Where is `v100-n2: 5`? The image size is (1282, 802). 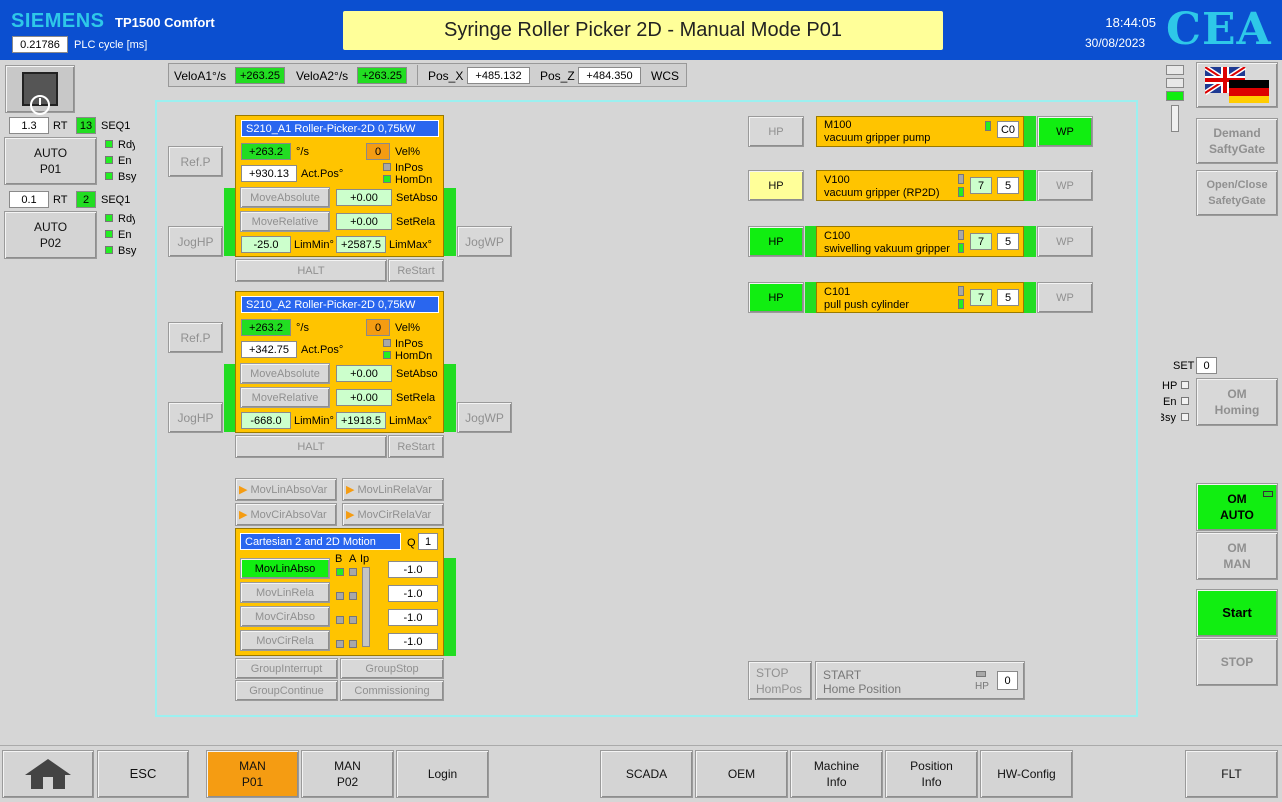
v100-n2: 5 is located at coordinates (1008, 185).